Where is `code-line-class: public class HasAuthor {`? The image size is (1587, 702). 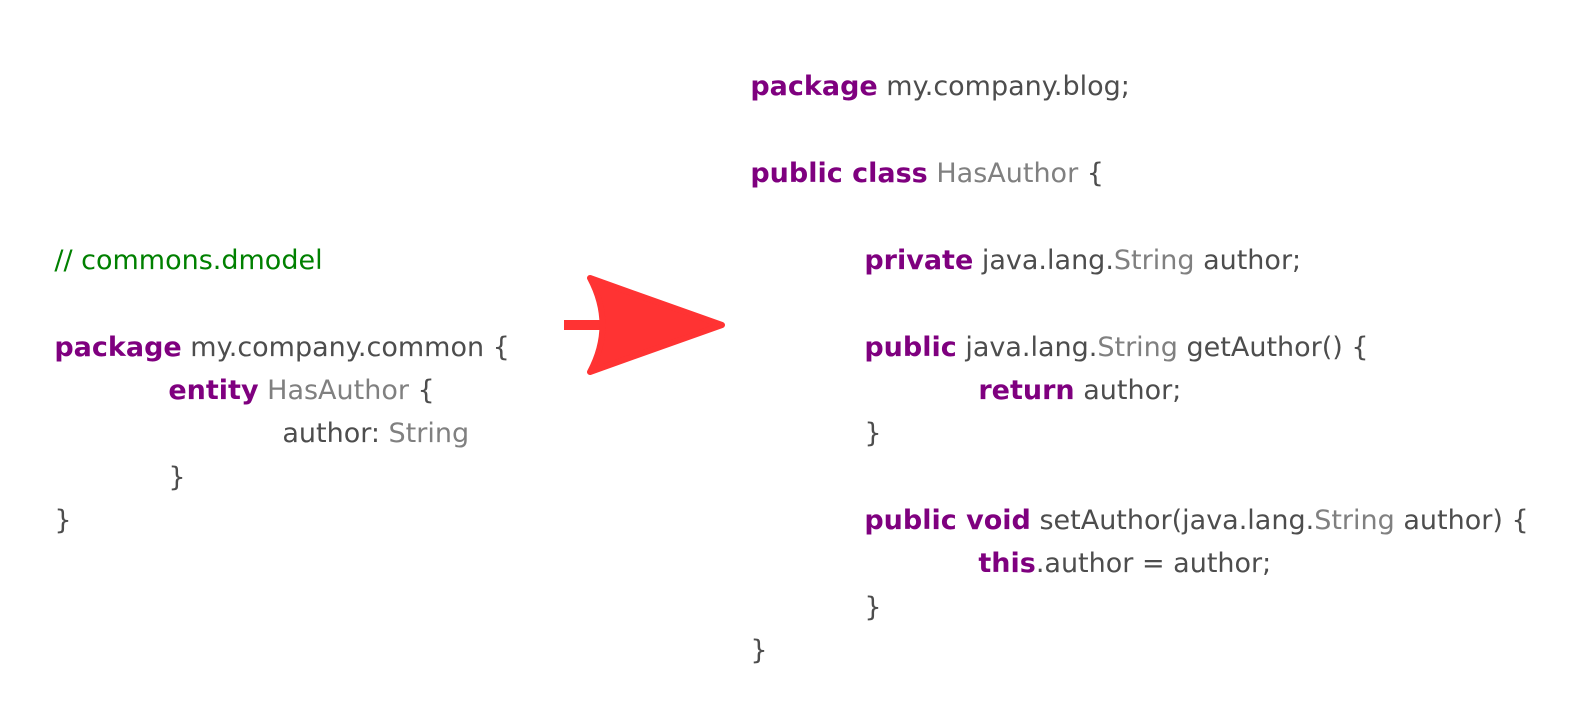
code-line-class: public class HasAuthor { is located at coordinates (910, 156).